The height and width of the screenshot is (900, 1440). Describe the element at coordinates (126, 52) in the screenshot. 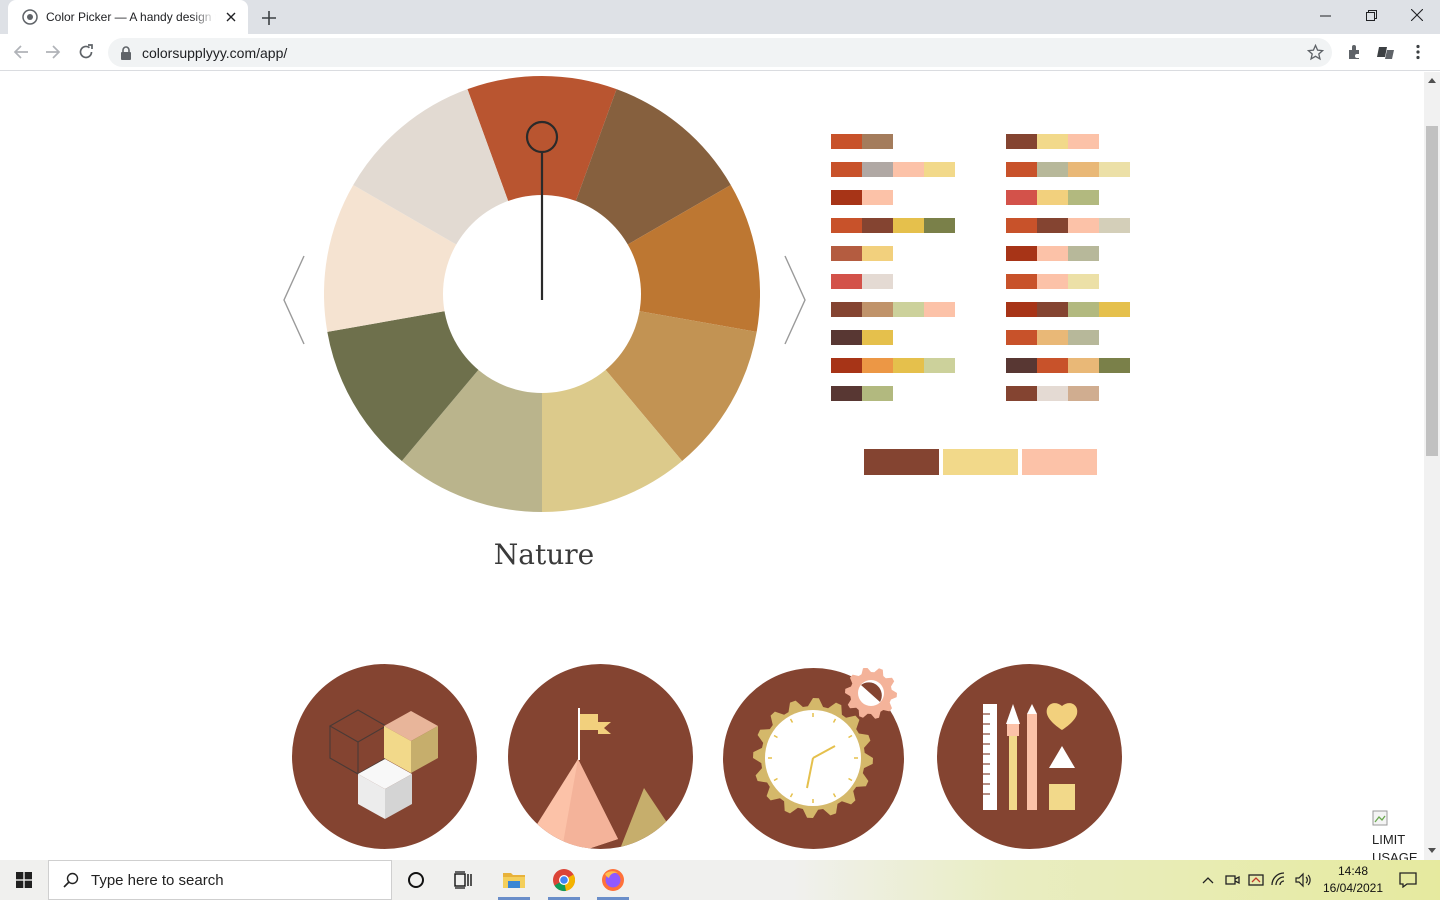

I see `lock-icon` at that location.